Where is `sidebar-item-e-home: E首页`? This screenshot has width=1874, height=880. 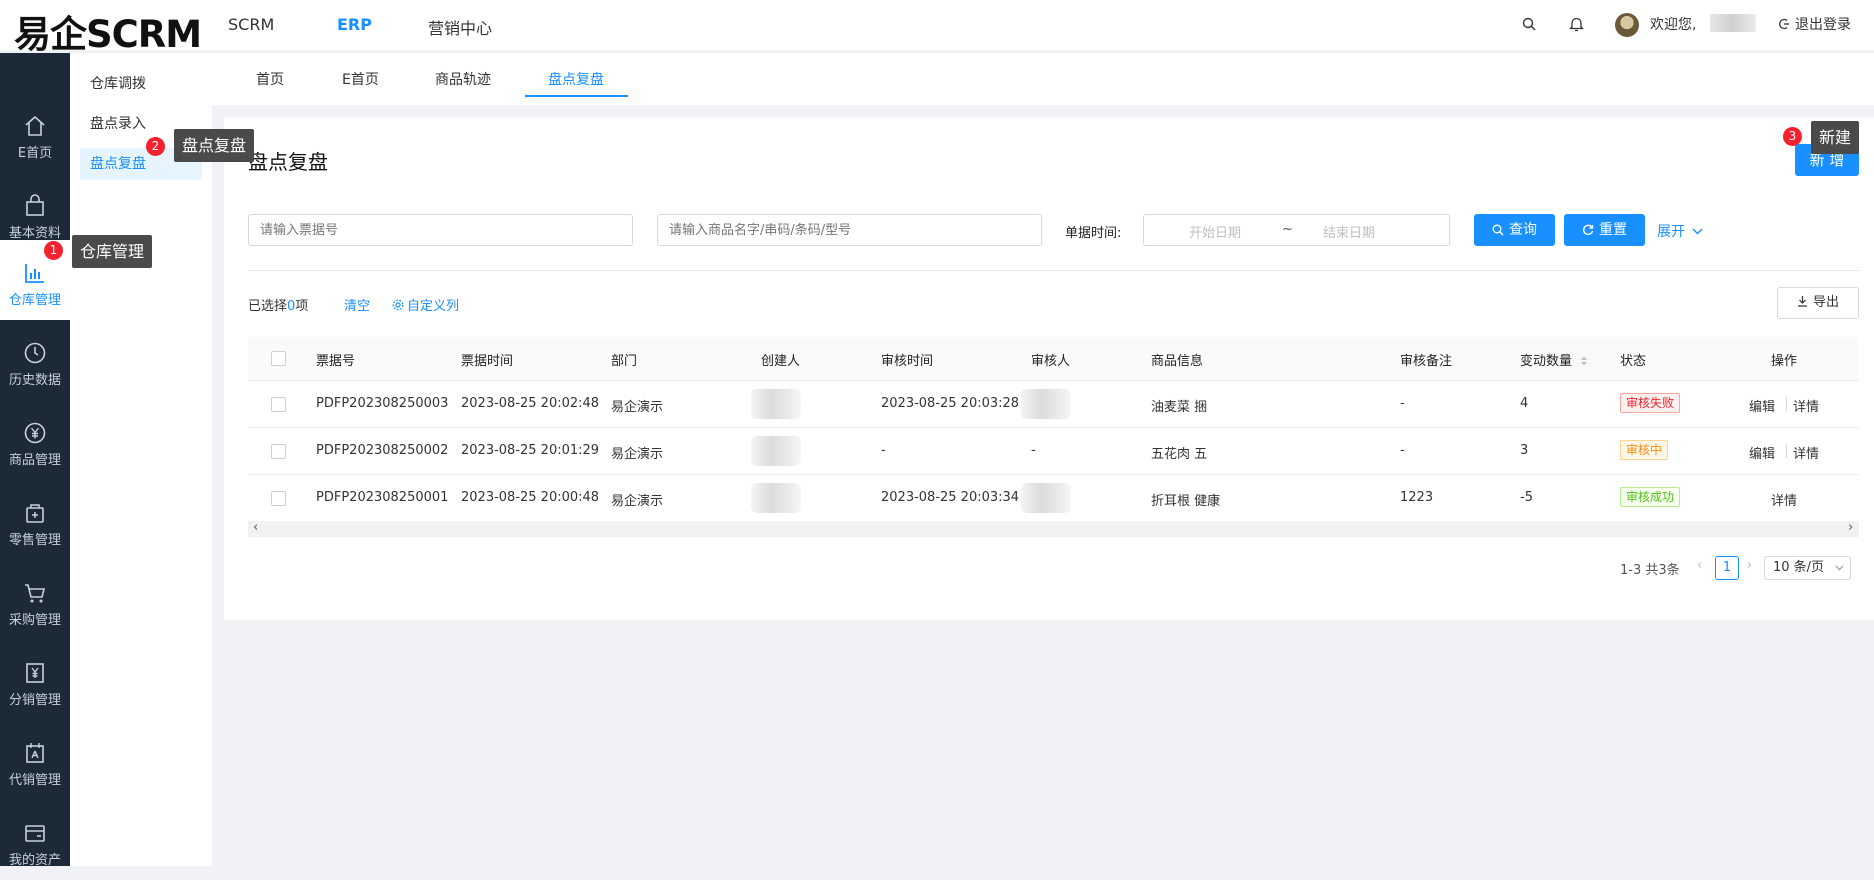
sidebar-item-e-home: E首页 is located at coordinates (35, 133).